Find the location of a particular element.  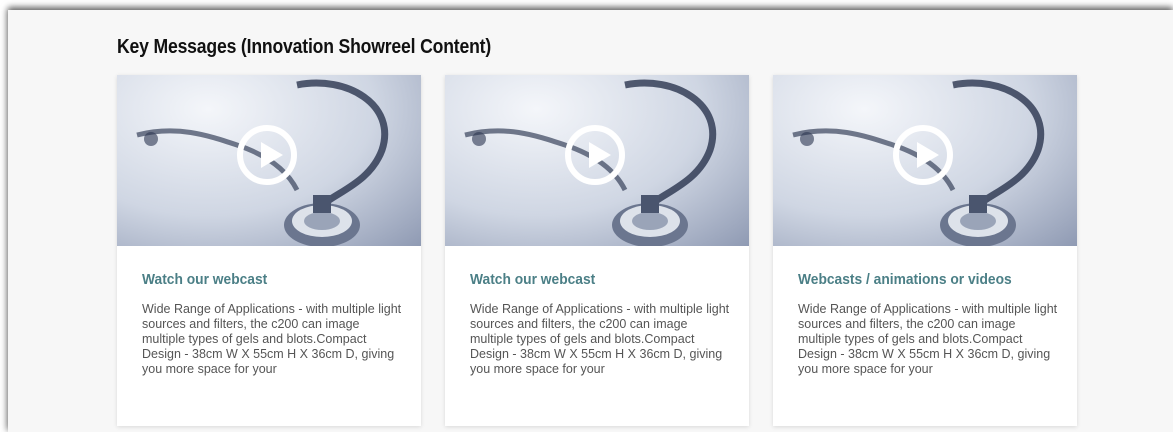

card-title: Webcasts / animations or videos is located at coordinates (905, 279).